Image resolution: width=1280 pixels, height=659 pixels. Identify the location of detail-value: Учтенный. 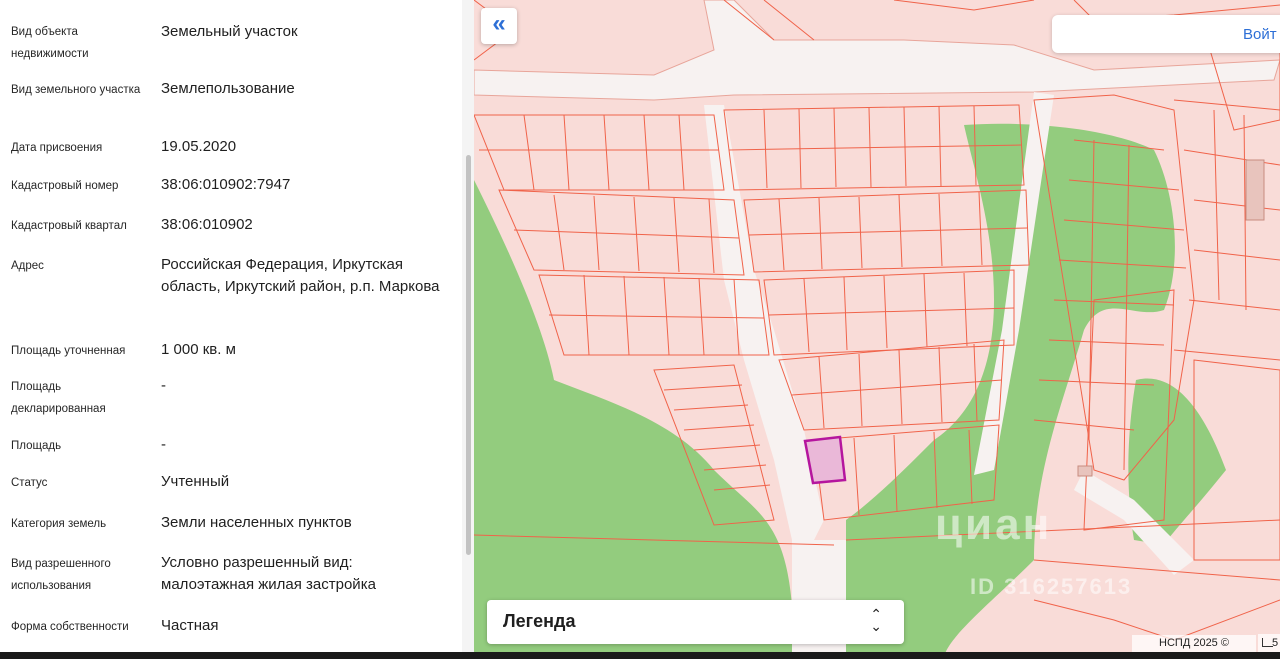
(195, 481).